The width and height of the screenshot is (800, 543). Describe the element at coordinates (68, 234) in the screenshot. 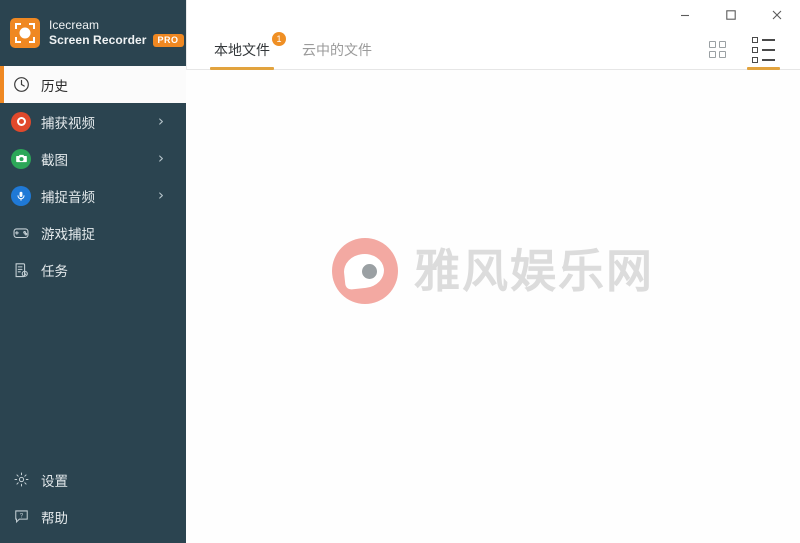

I see `sidebar-item-label: 游戏捕捉` at that location.